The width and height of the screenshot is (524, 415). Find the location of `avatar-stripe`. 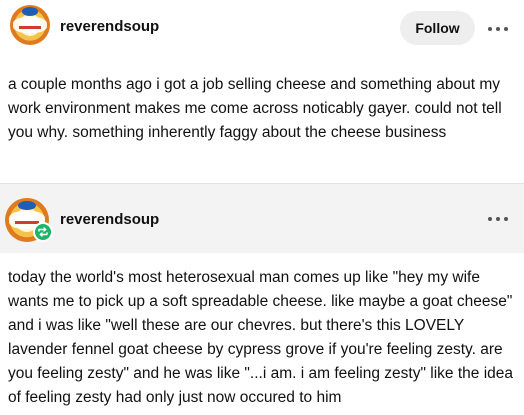

avatar-stripe is located at coordinates (30, 27).